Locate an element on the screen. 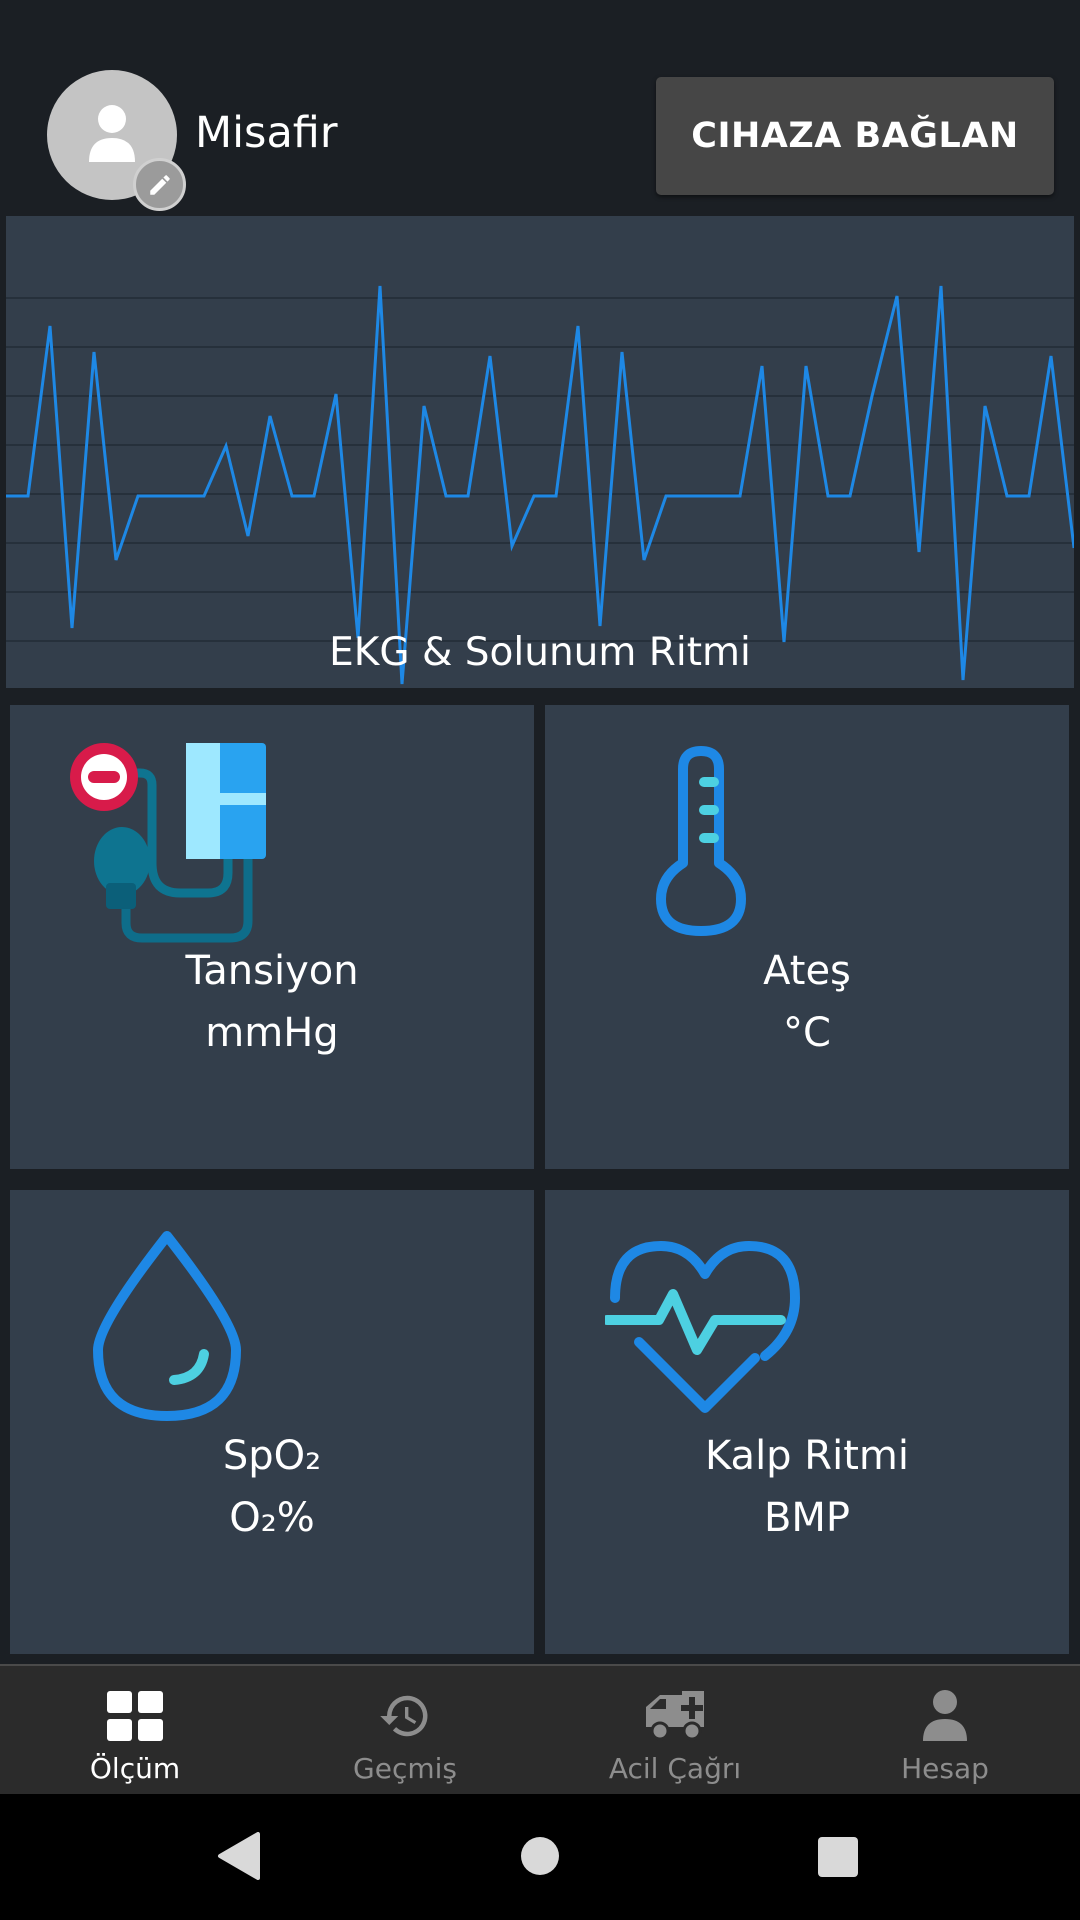 This screenshot has height=1920, width=1080. home-icon is located at coordinates (540, 1856).